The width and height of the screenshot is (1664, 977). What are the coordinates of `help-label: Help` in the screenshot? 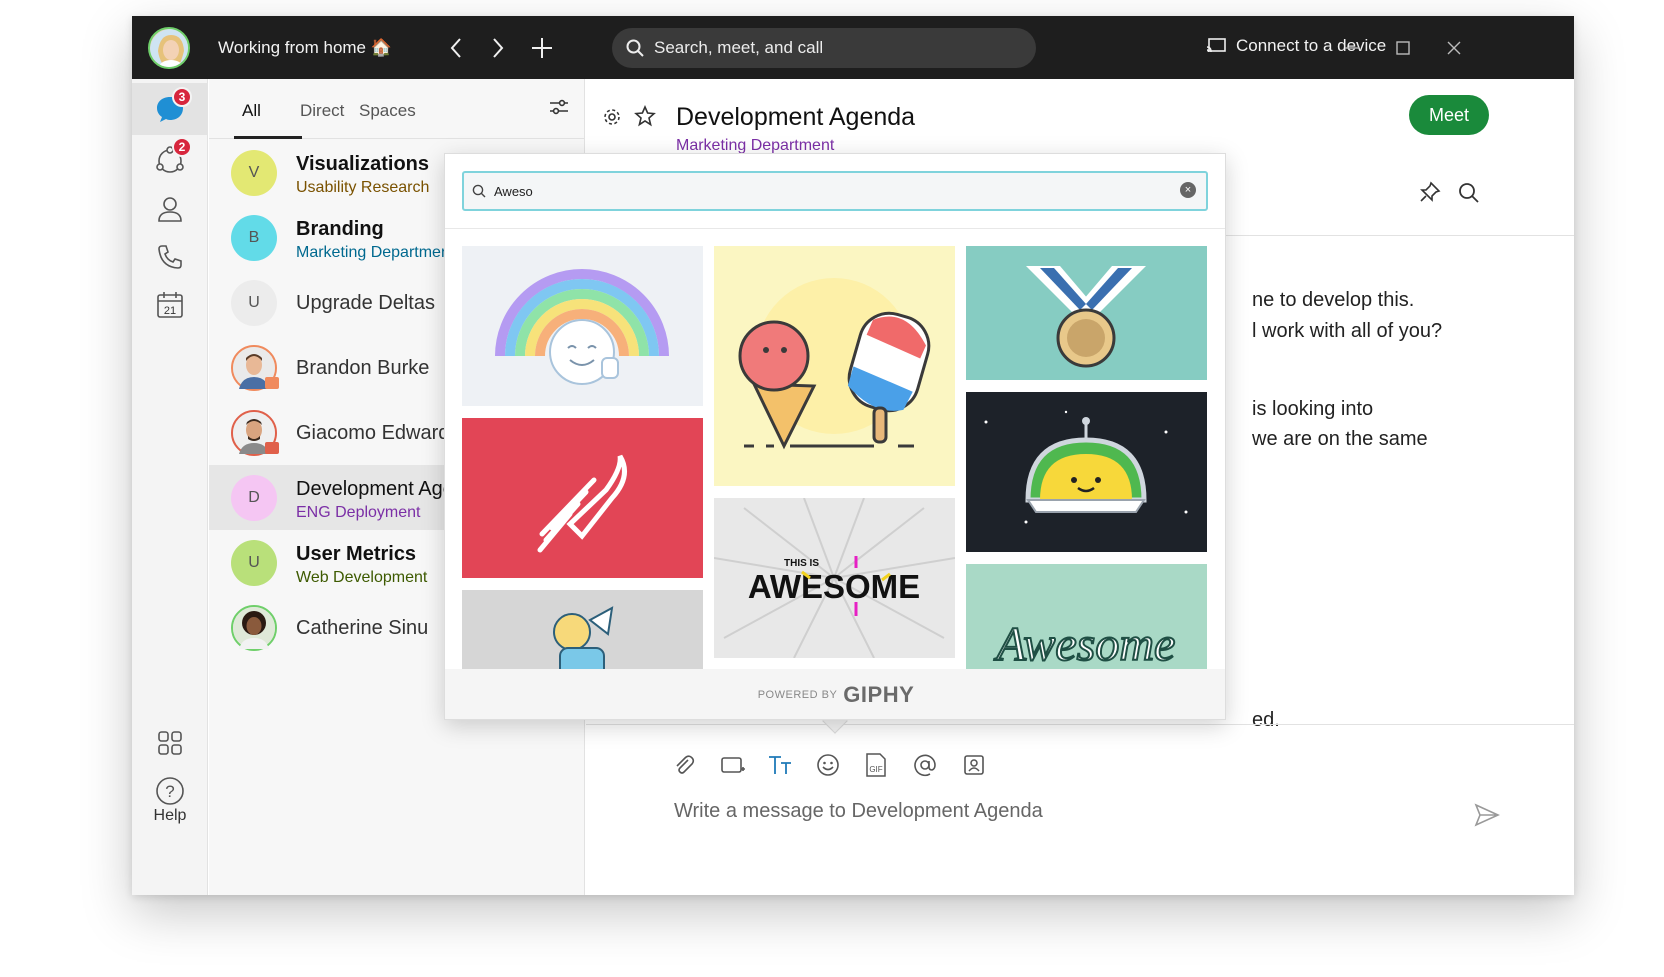 It's located at (170, 815).